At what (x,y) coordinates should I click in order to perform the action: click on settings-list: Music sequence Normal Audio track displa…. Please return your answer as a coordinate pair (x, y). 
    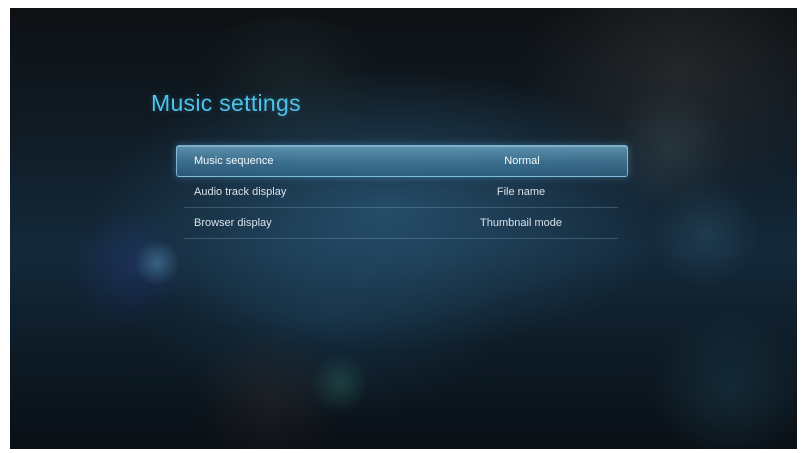
    Looking at the image, I should click on (402, 192).